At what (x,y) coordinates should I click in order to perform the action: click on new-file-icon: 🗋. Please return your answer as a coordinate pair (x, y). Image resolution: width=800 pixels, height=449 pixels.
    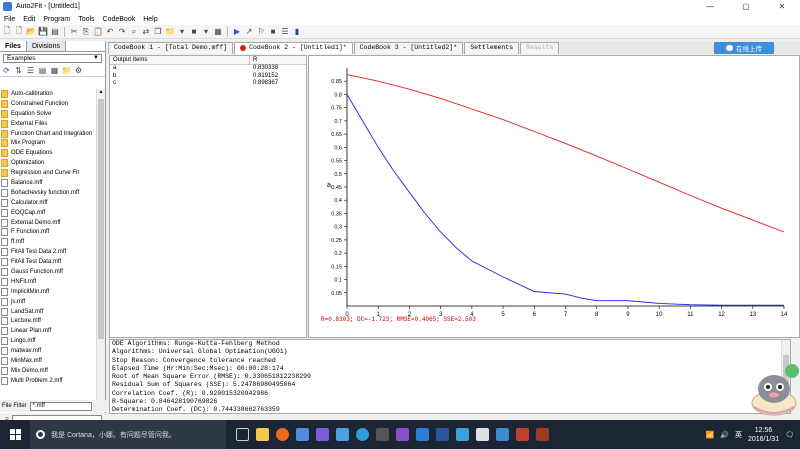
    Looking at the image, I should click on (7, 31).